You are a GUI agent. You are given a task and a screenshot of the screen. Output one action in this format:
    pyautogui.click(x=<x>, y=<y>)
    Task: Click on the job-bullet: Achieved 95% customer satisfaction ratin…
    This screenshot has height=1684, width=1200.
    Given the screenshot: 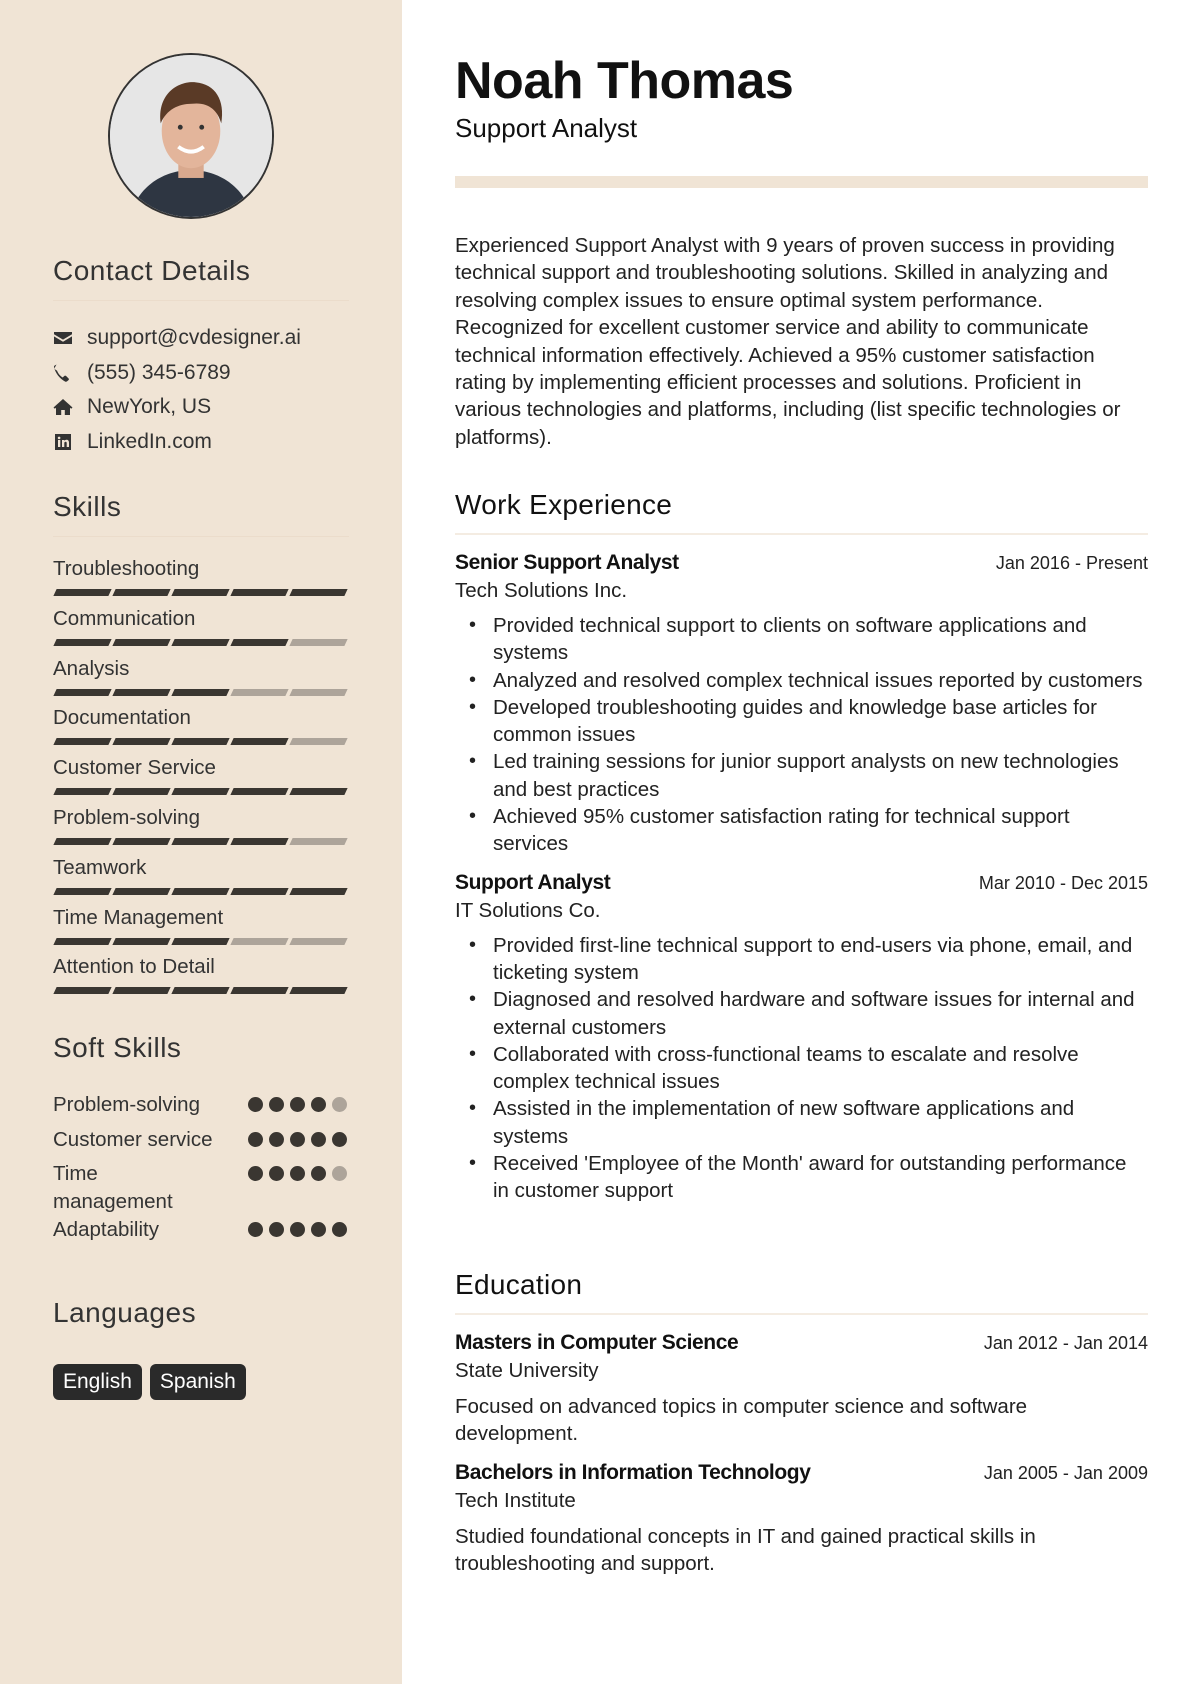 What is the action you would take?
    pyautogui.click(x=801, y=830)
    